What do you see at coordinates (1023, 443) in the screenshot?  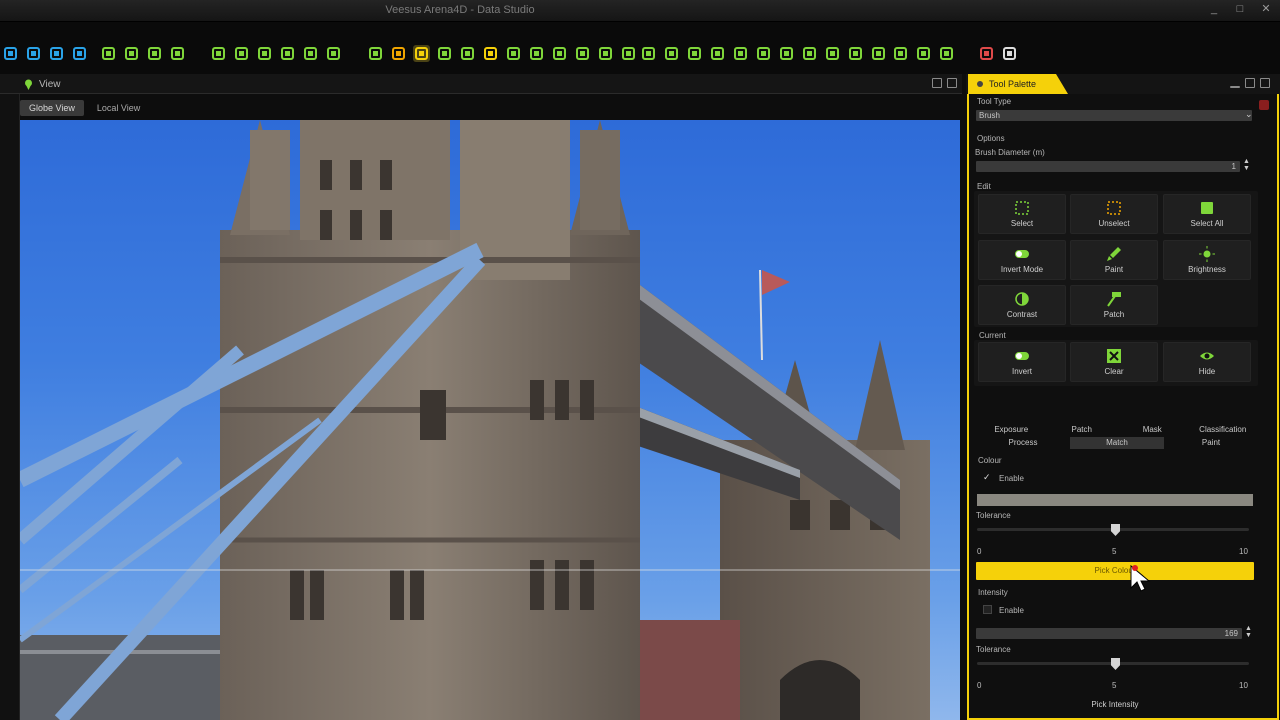 I see `tab-process: Process` at bounding box center [1023, 443].